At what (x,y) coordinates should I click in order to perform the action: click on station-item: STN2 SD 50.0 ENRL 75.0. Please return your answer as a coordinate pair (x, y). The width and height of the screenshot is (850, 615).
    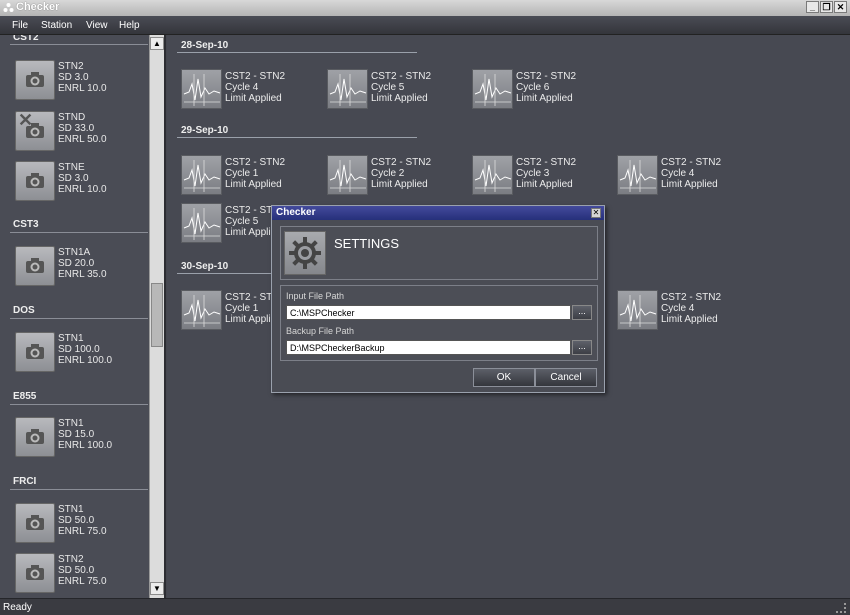
    Looking at the image, I should click on (80, 574).